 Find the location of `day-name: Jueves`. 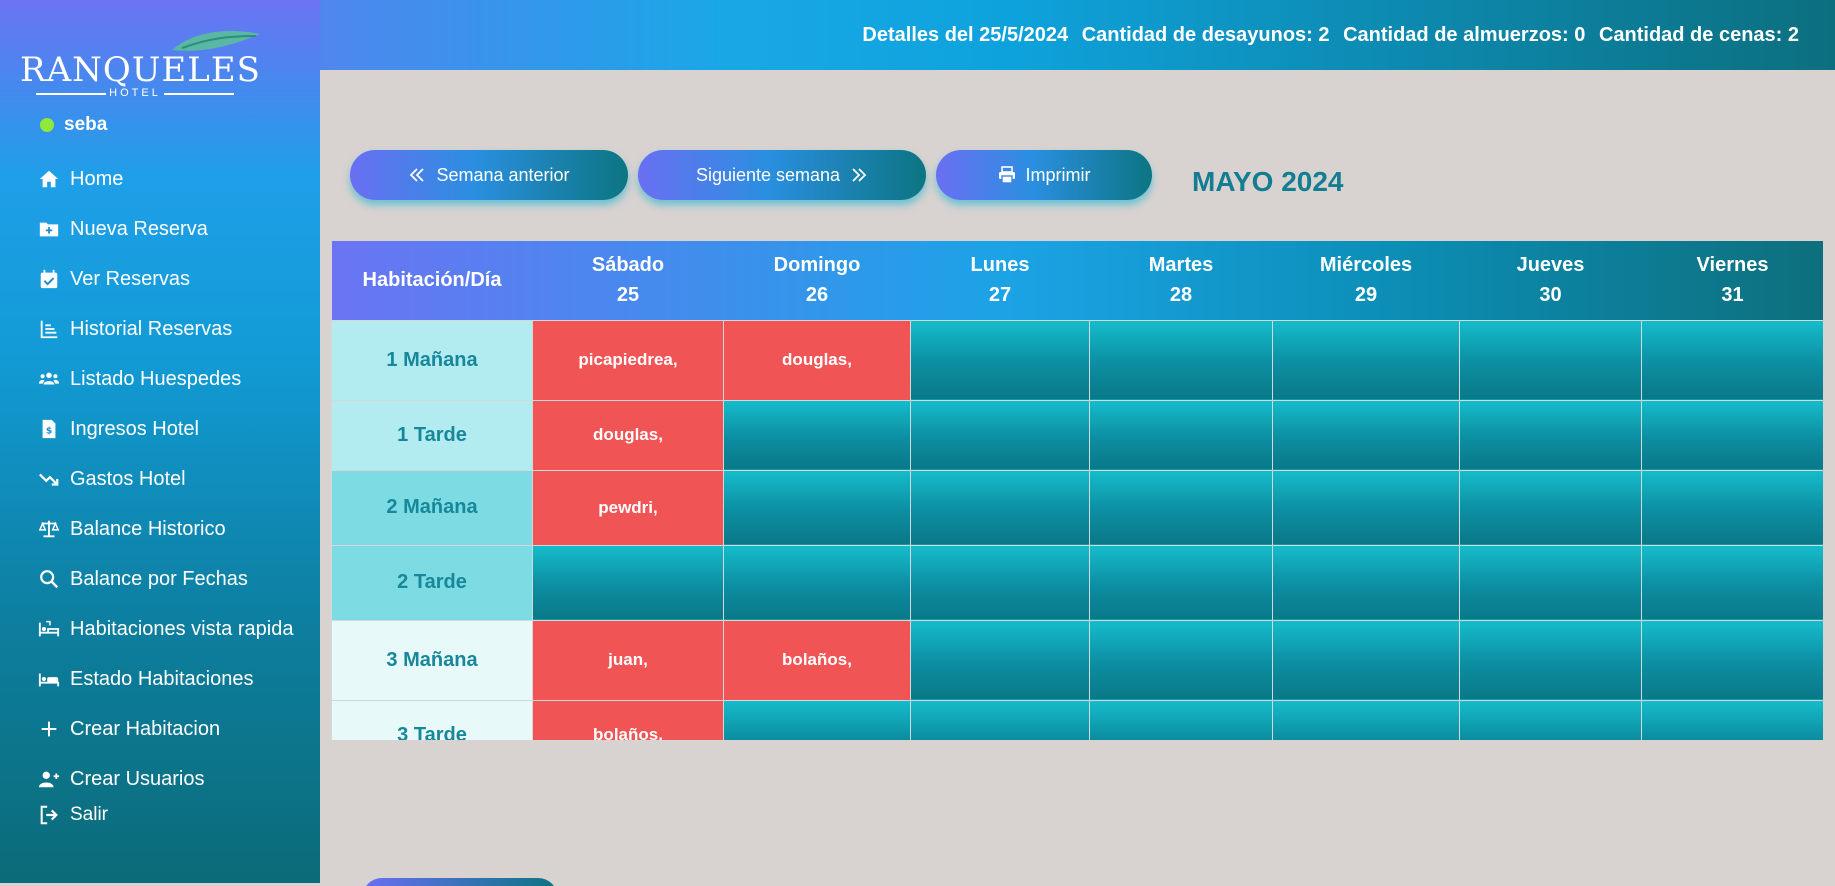

day-name: Jueves is located at coordinates (1550, 265).